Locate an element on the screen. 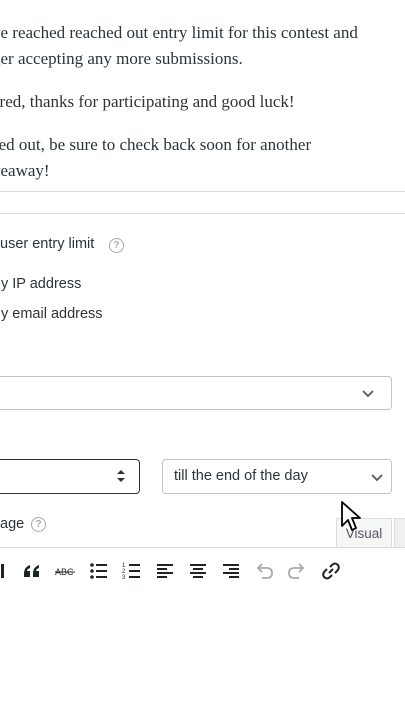  divider-bottom is located at coordinates (202, 213).